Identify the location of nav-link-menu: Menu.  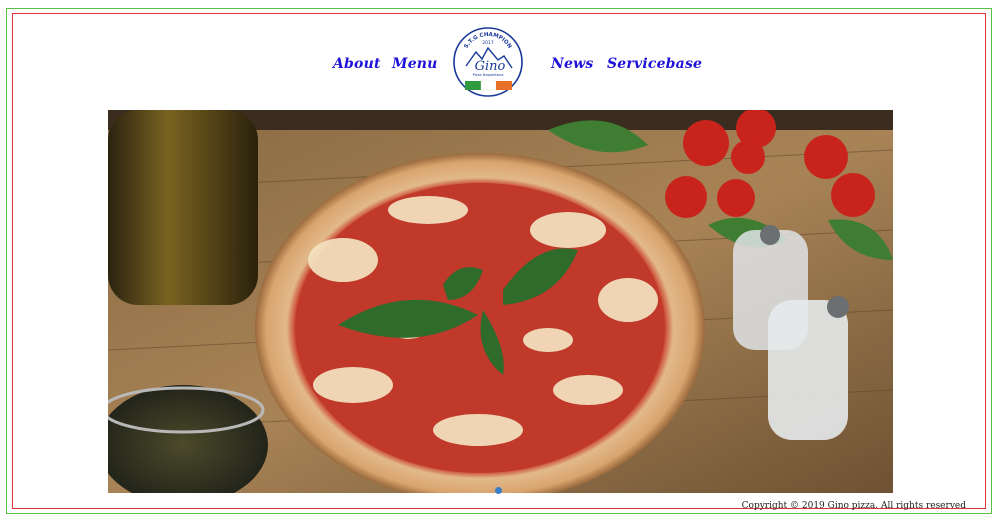
(415, 64).